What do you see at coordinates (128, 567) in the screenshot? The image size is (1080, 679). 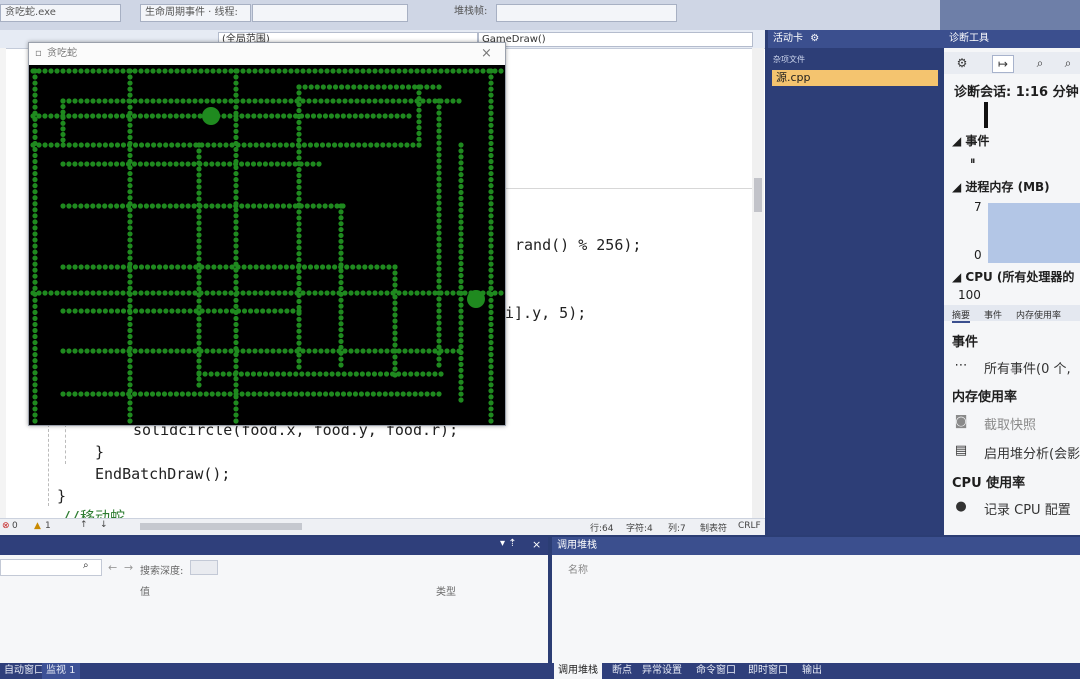 I see `nav-forward-icon: →` at bounding box center [128, 567].